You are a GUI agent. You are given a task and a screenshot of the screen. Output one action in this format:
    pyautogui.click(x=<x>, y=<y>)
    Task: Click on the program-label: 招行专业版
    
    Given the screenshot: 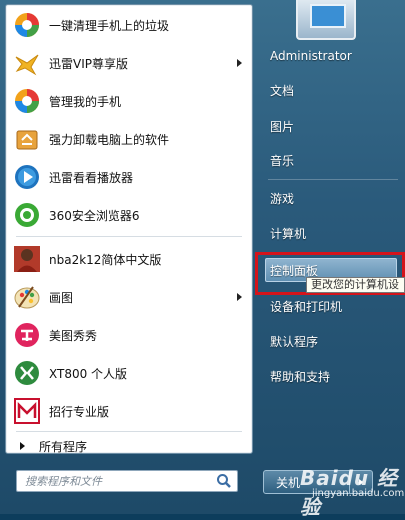 What is the action you would take?
    pyautogui.click(x=79, y=411)
    